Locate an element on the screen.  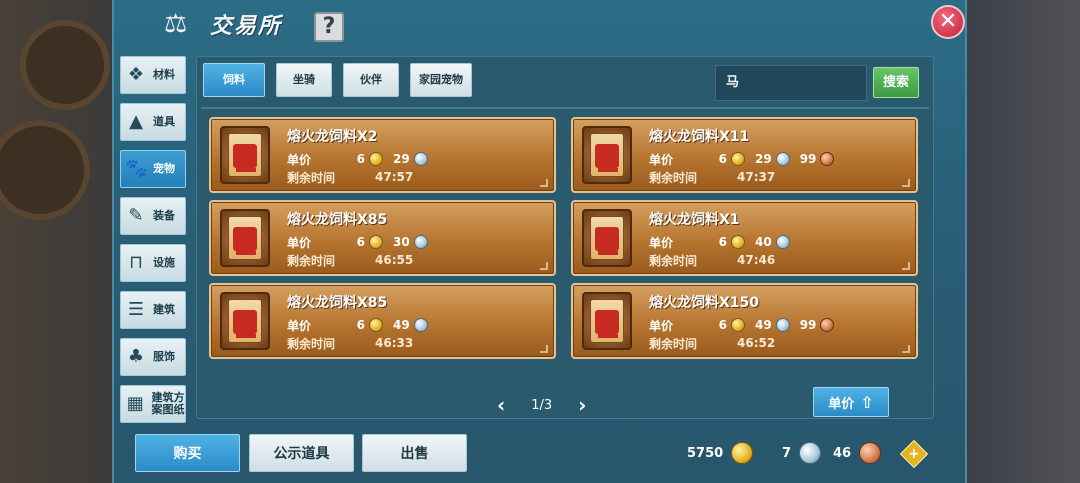
item-name: 熔火龙饲料X150 is located at coordinates (704, 303).